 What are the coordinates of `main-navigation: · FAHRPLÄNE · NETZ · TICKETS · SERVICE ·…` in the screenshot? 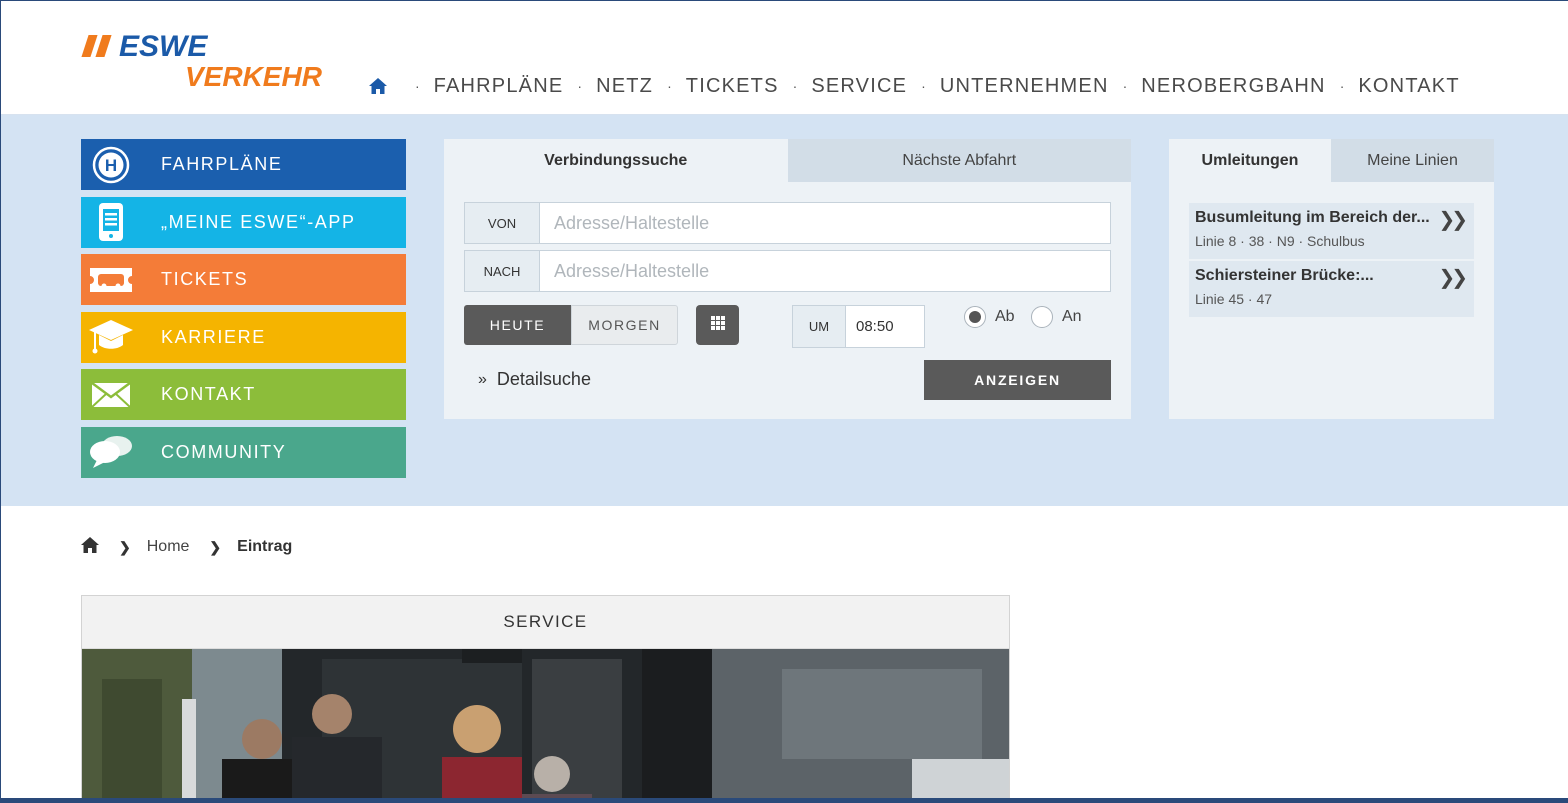 It's located at (914, 86).